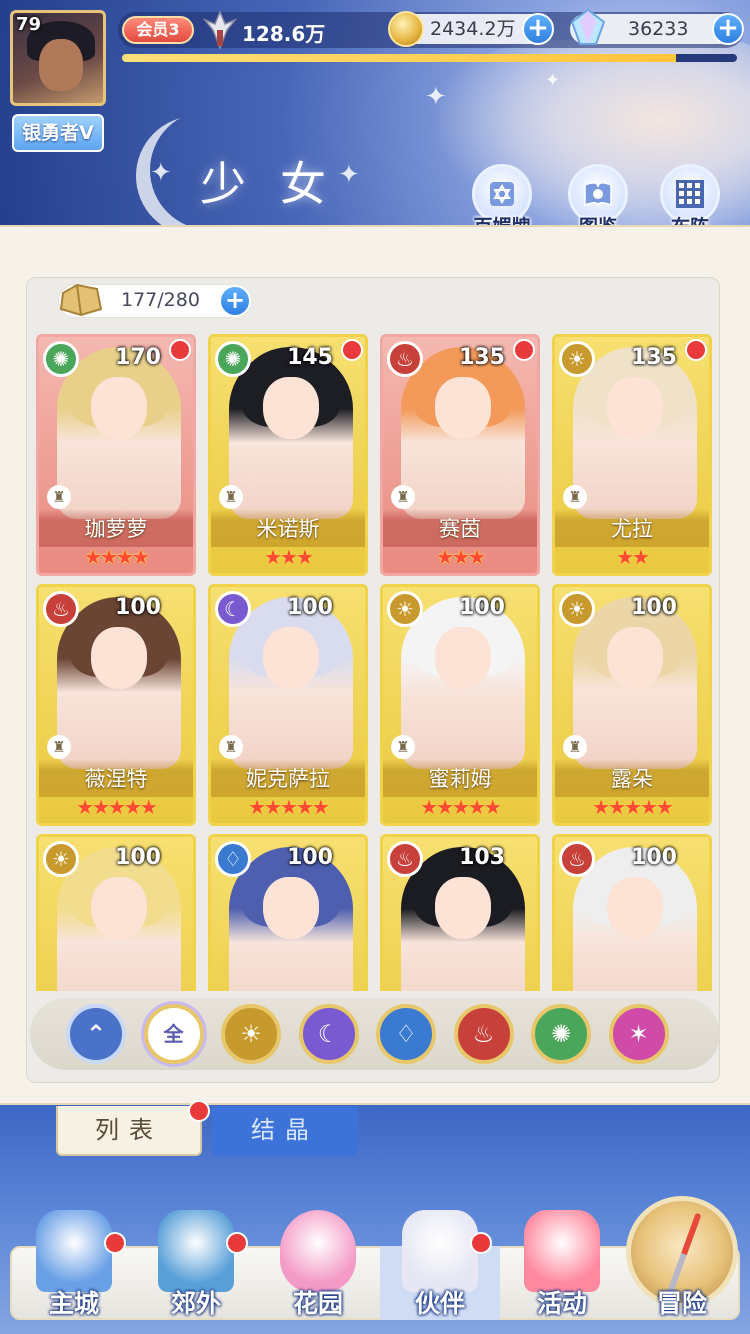 This screenshot has height=1334, width=750. Describe the element at coordinates (657, 26) in the screenshot. I see `gem-counter: 36233 +` at that location.